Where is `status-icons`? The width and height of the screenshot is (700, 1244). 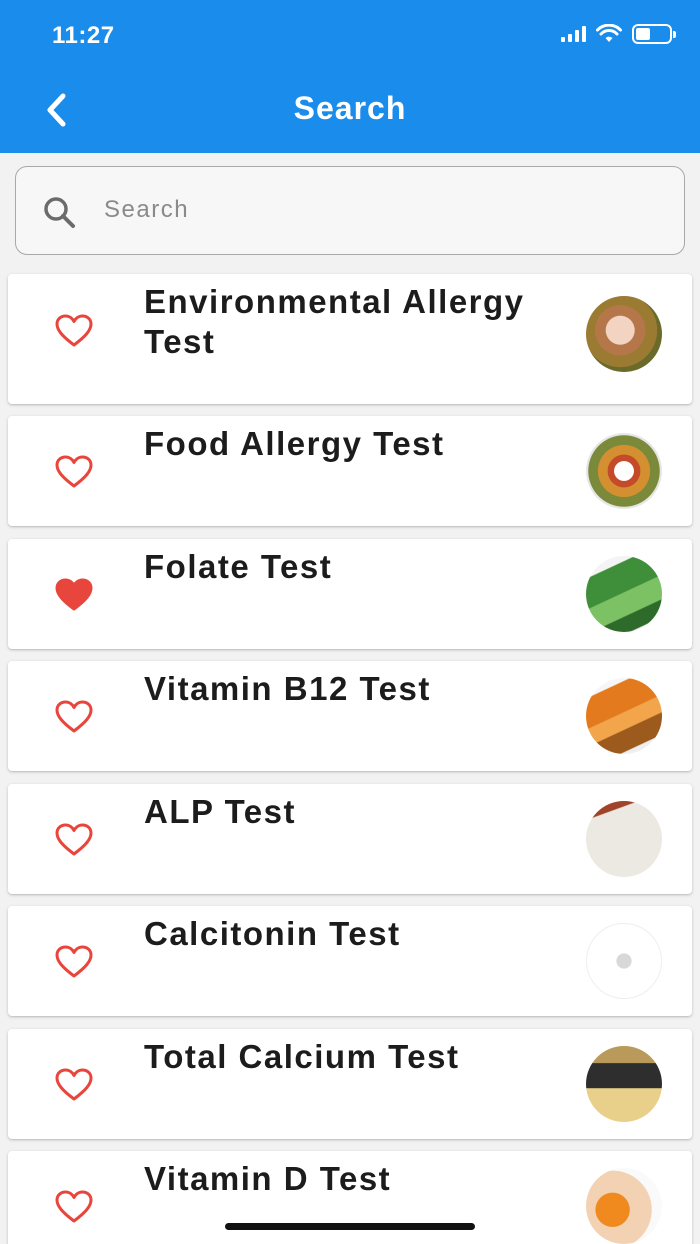 status-icons is located at coordinates (618, 34).